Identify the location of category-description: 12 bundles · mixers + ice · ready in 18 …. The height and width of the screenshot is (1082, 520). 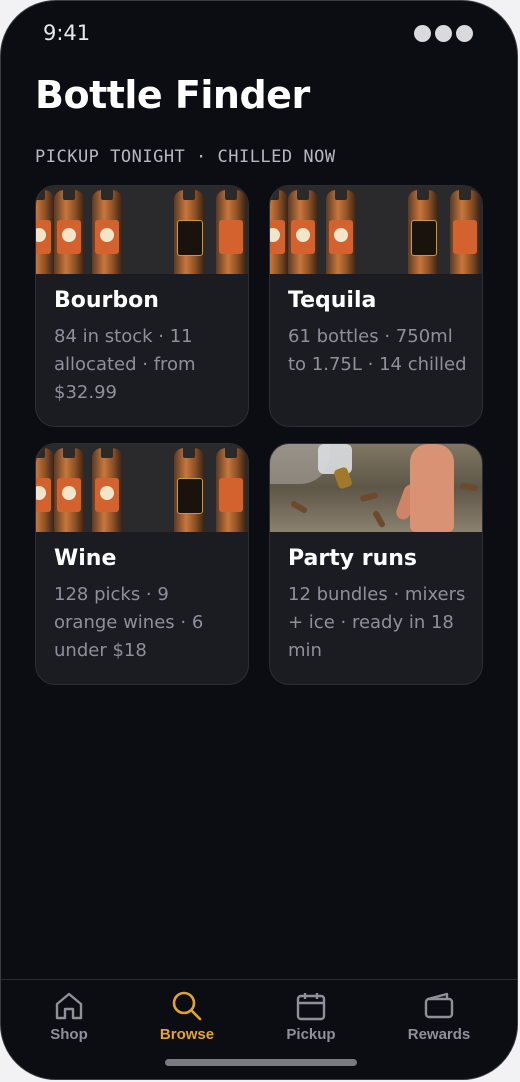
(377, 622).